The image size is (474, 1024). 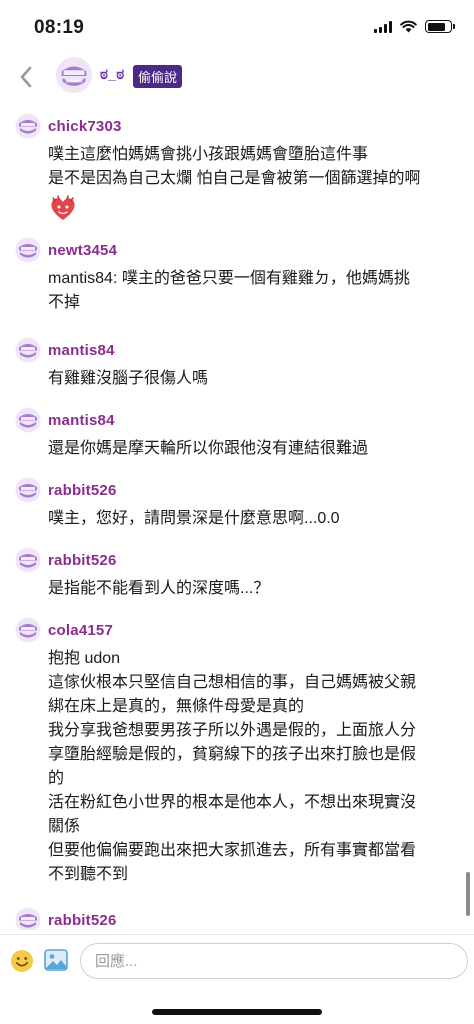 What do you see at coordinates (234, 178) in the screenshot?
I see `message-line: 是不是因為自己太爛 怕自己是會被第一個篩選掉的啊` at bounding box center [234, 178].